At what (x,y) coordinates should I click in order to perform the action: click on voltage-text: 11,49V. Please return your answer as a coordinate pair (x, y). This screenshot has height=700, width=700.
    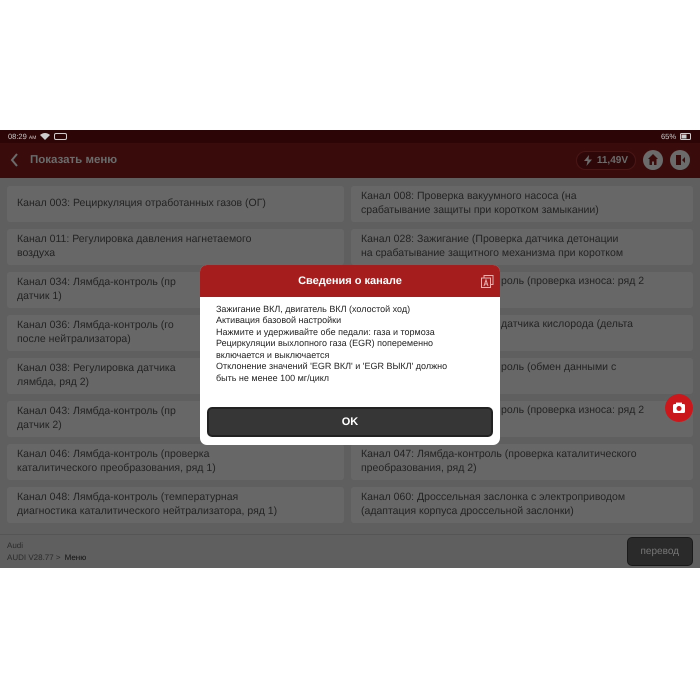
    Looking at the image, I should click on (612, 160).